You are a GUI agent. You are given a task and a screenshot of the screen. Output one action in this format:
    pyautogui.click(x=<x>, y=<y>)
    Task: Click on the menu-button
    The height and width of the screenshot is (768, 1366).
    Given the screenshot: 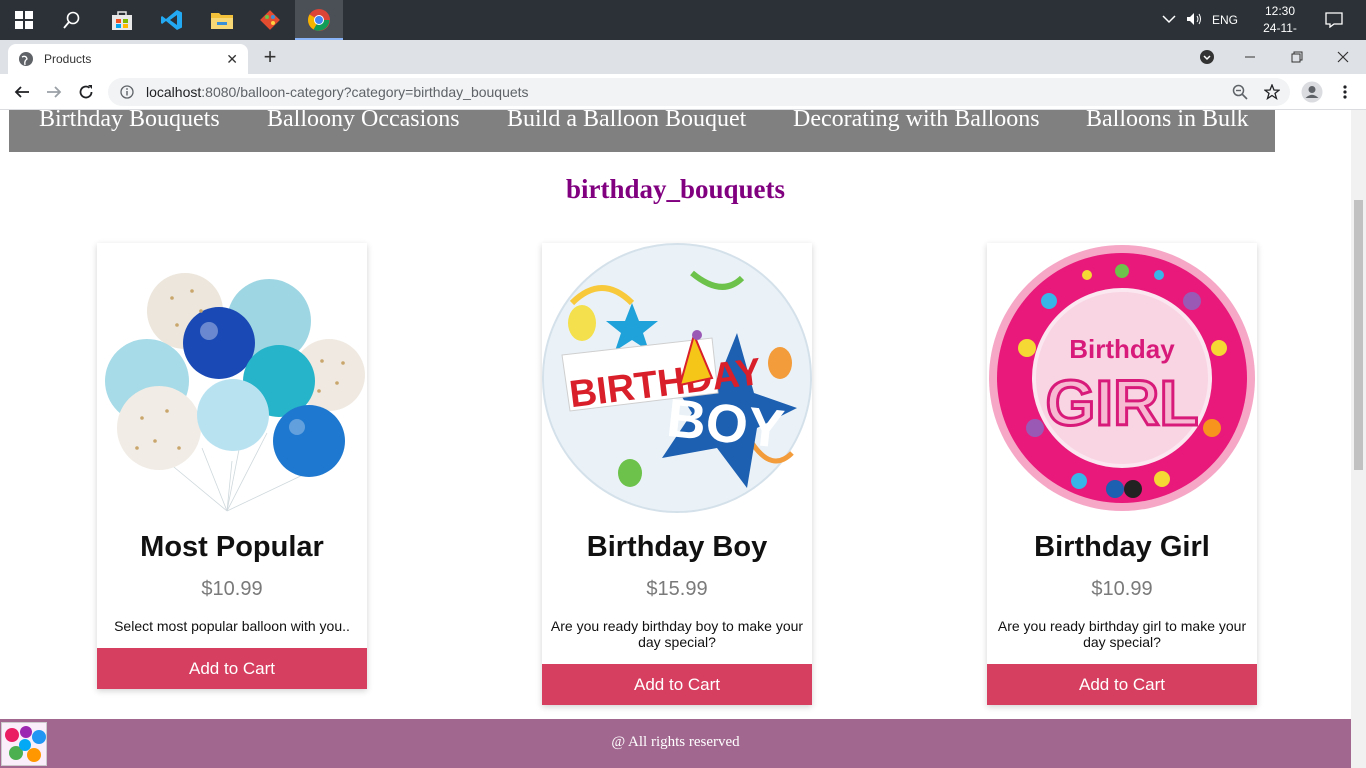 What is the action you would take?
    pyautogui.click(x=1345, y=92)
    